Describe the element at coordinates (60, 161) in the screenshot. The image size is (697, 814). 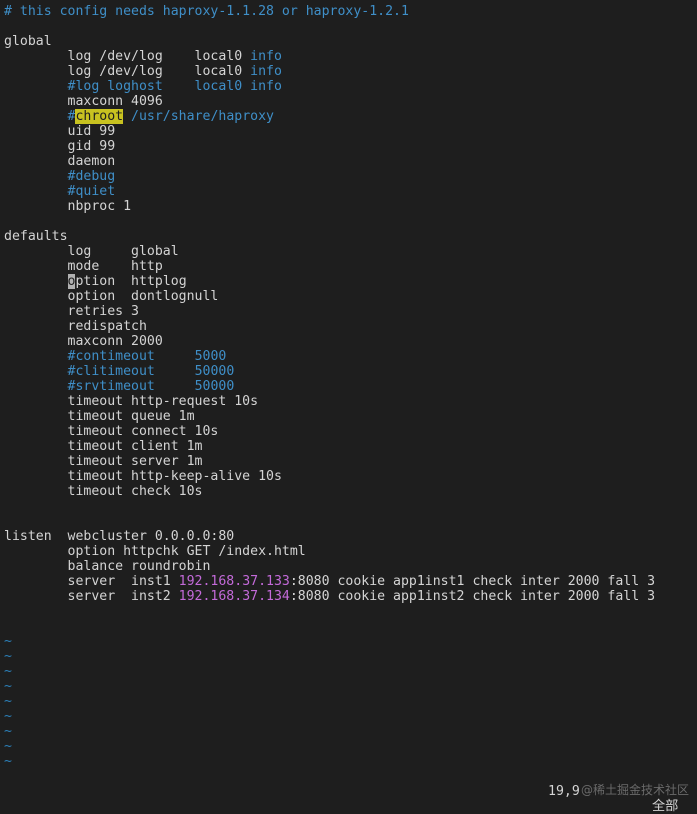
I see `code-text: daemon` at that location.